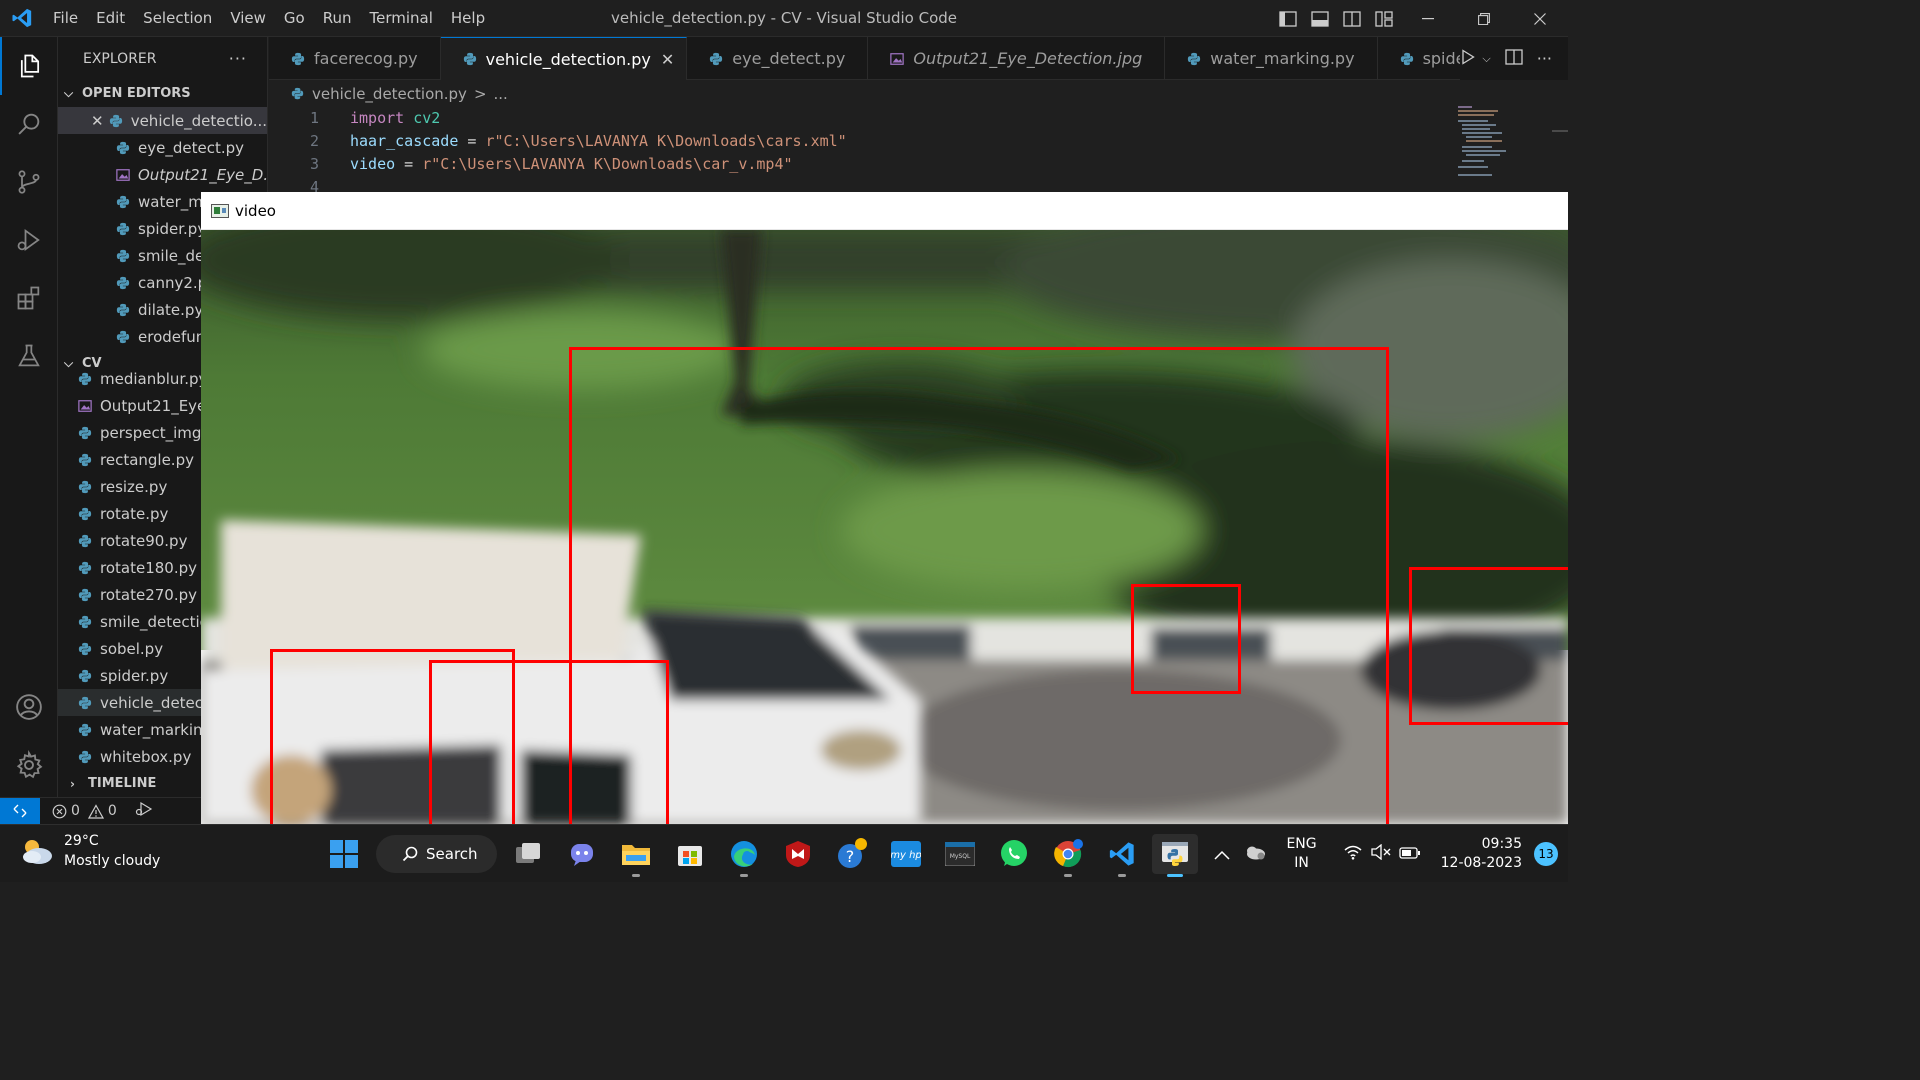 Image resolution: width=1920 pixels, height=1080 pixels. Describe the element at coordinates (1514, 58) in the screenshot. I see `split-editor-icon` at that location.